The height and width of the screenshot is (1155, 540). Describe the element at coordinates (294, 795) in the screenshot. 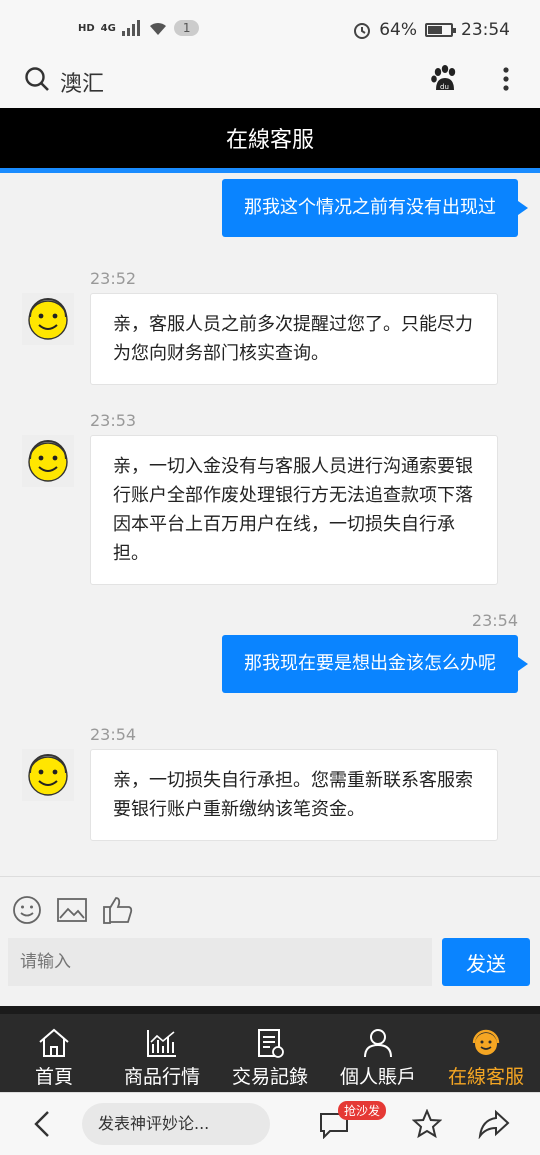

I see `agent-message: 亲，一切损失自行承担。您需重新联系客服索要银行账户重新缴纳该笔资金。` at that location.